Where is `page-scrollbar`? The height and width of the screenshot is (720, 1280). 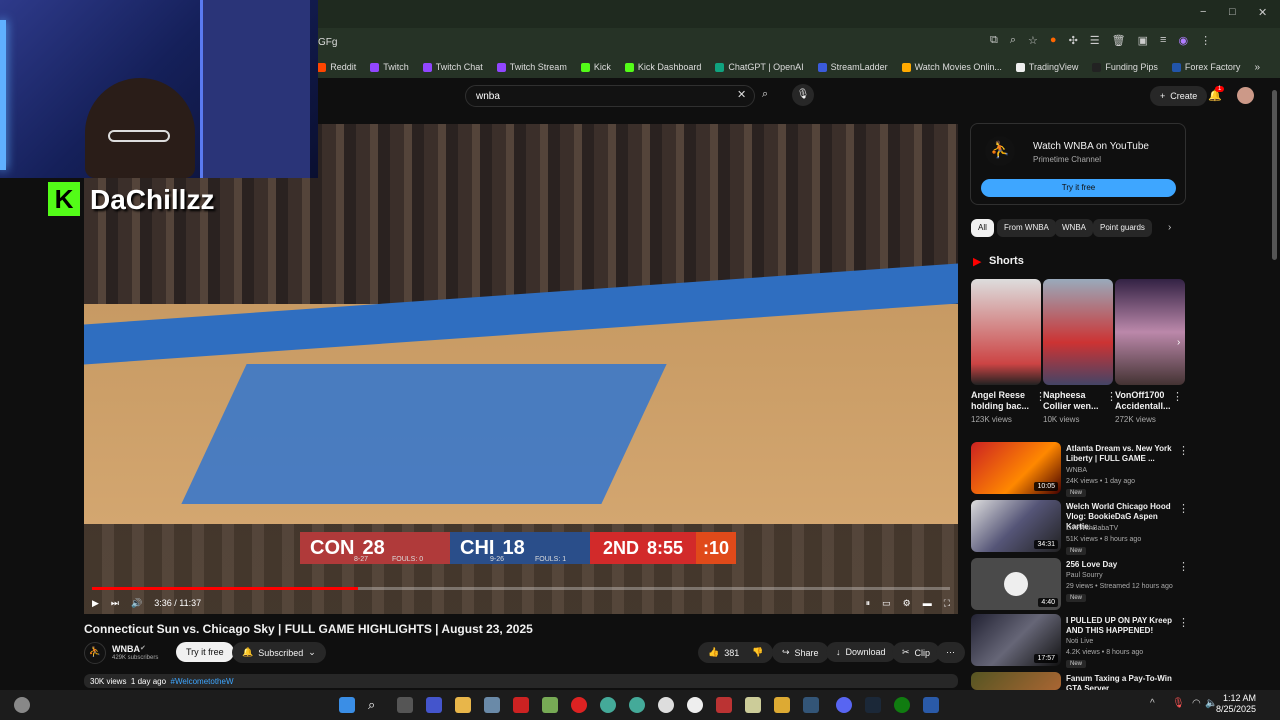 page-scrollbar is located at coordinates (1274, 175).